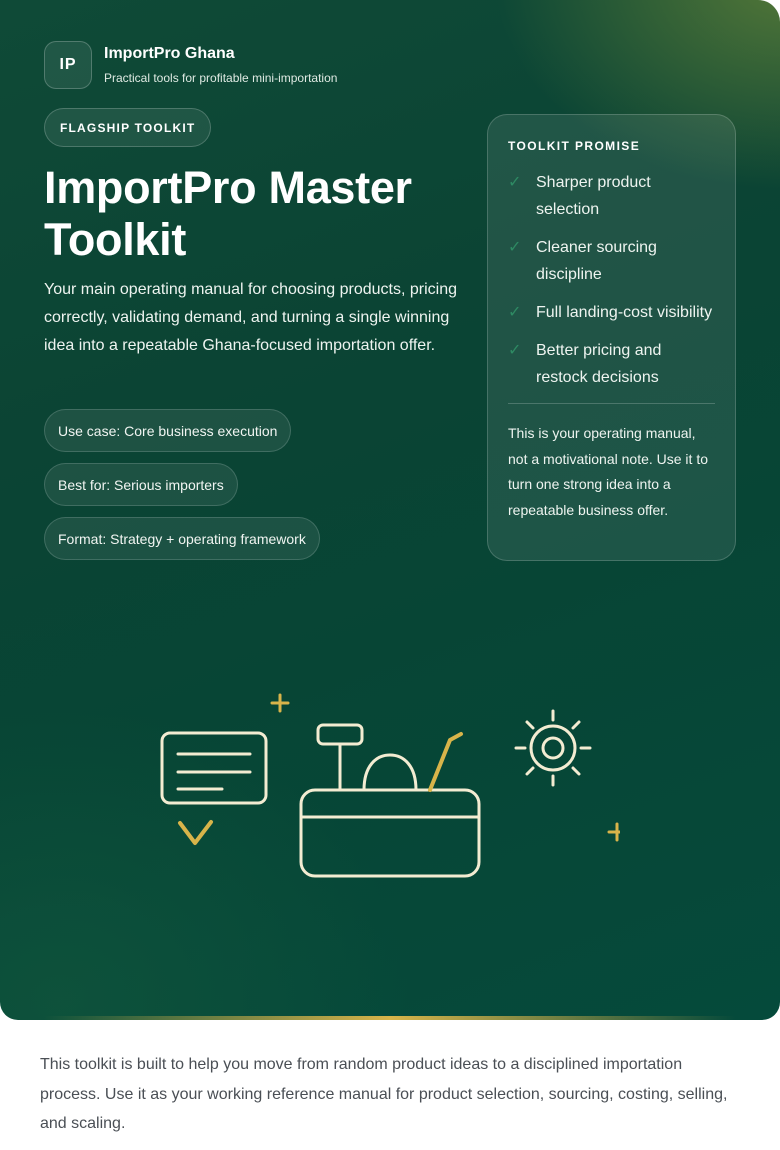 The height and width of the screenshot is (1150, 780). What do you see at coordinates (128, 127) in the screenshot?
I see `flagship-badge: FLAGSHIP TOOLKIT` at bounding box center [128, 127].